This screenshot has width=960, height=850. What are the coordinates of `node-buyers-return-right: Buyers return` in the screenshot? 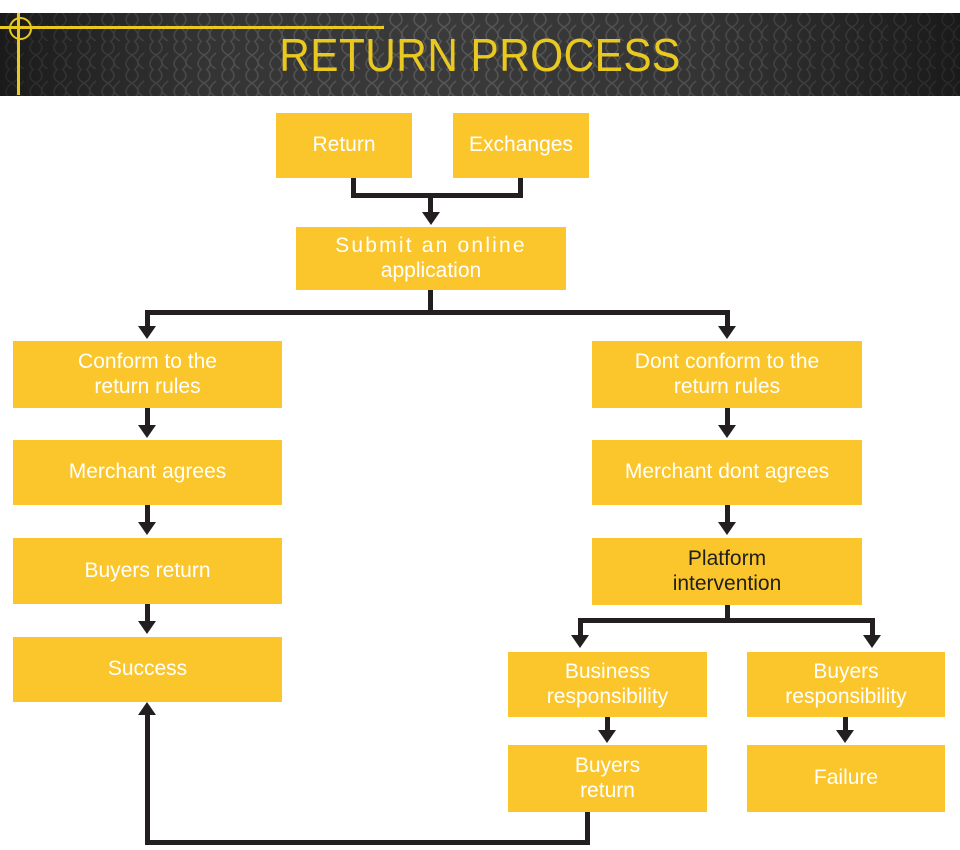 It's located at (607, 778).